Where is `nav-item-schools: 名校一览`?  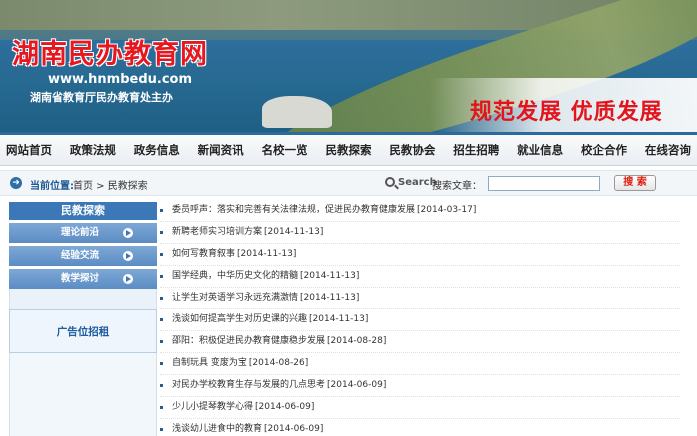
nav-item-schools: 名校一览 is located at coordinates (285, 150).